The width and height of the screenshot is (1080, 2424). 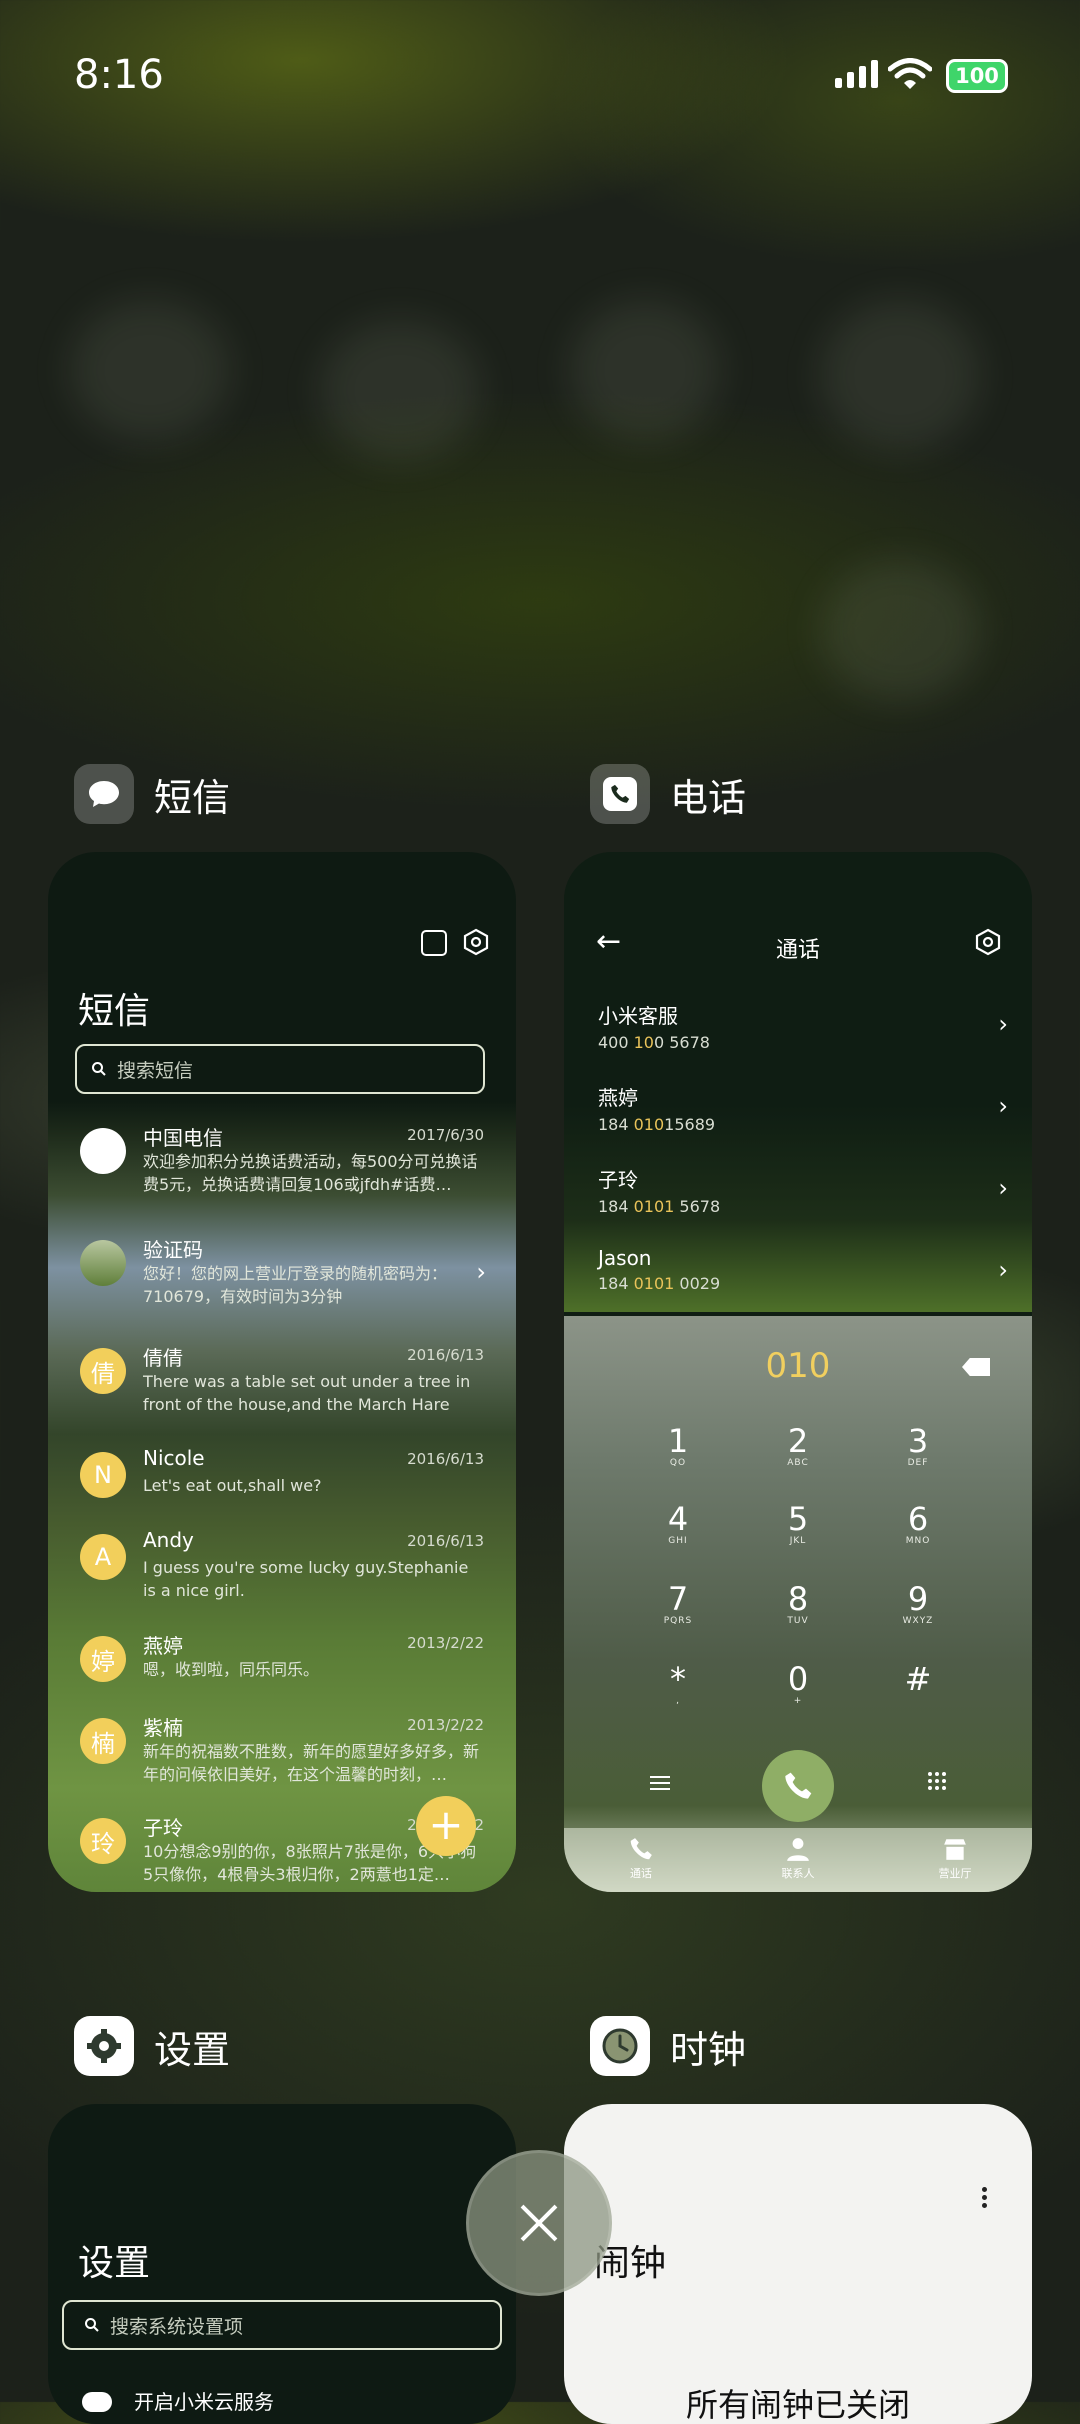 What do you see at coordinates (803, 1283) in the screenshot?
I see `call-number: 184 0101 0029` at bounding box center [803, 1283].